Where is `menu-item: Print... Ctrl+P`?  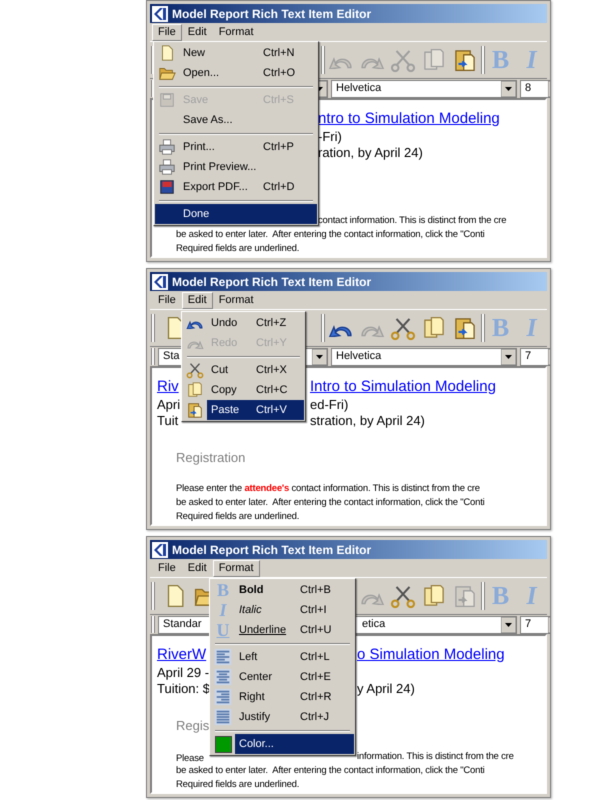
menu-item: Print... Ctrl+P is located at coordinates (236, 147).